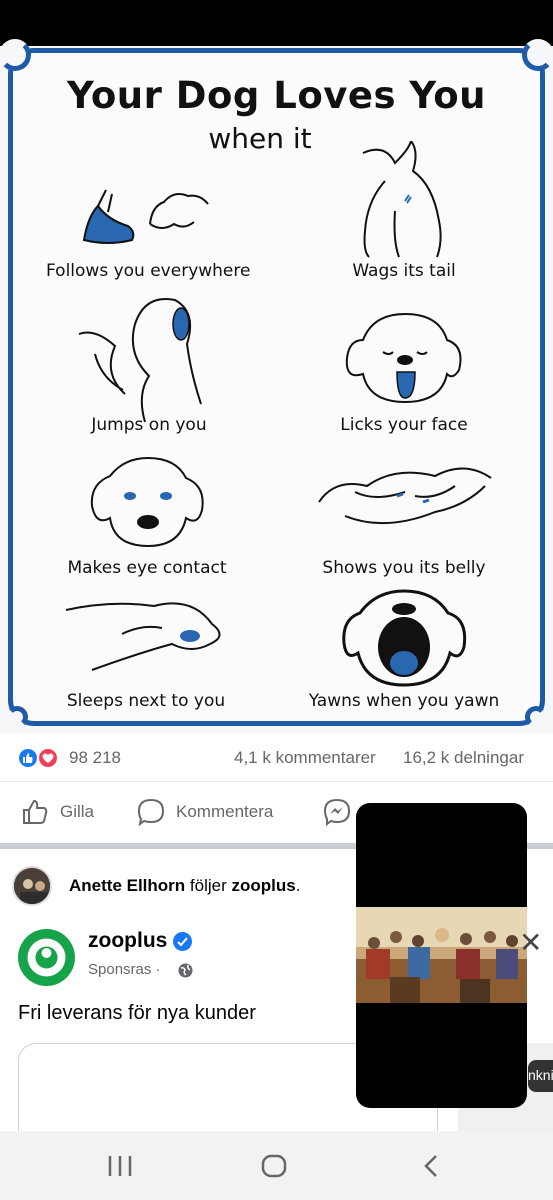  I want to click on sponsor-name: zooplus, so click(127, 941).